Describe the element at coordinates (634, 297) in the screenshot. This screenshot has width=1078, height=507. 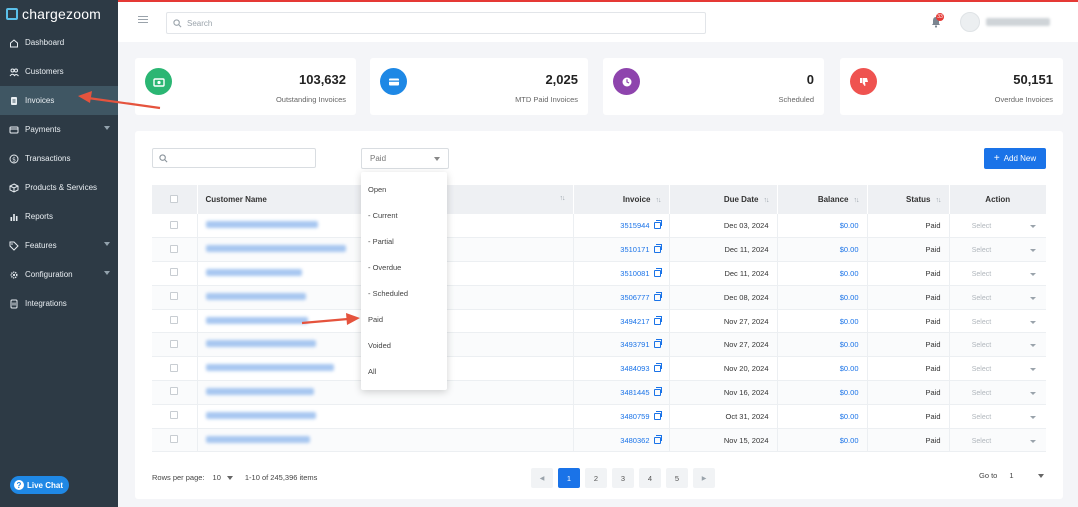
I see `invoice-link: 3506777` at that location.